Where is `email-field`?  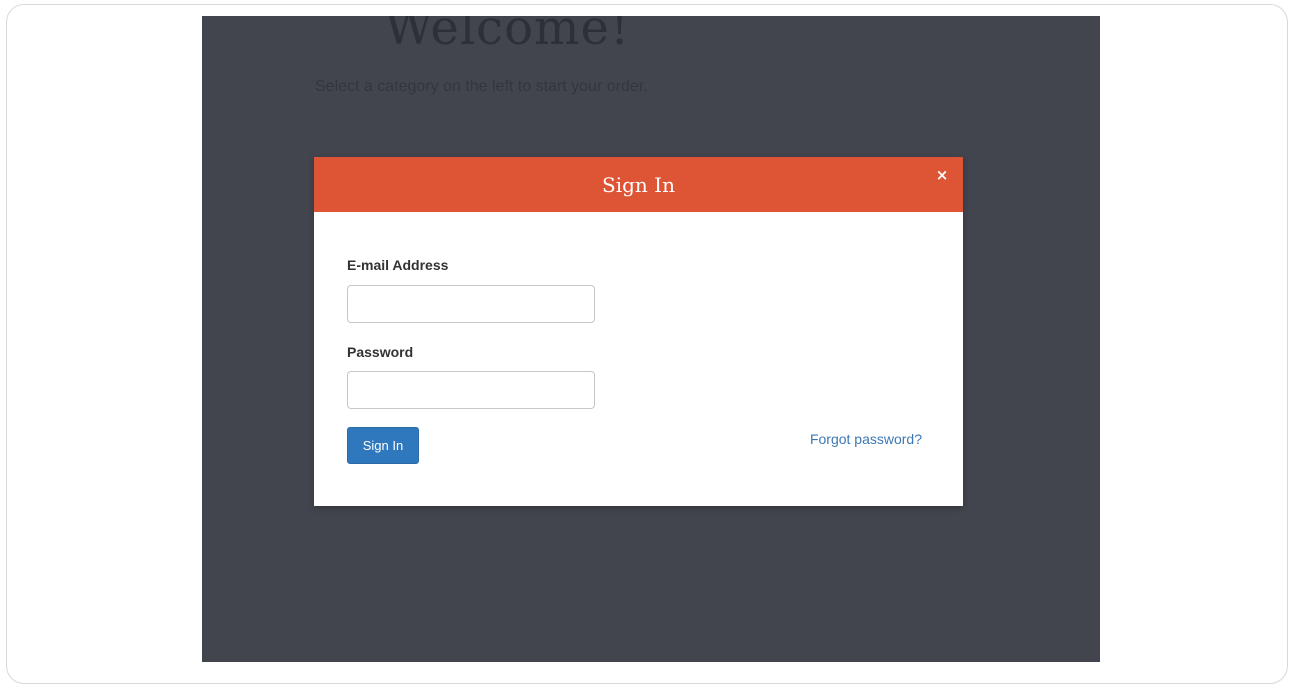
email-field is located at coordinates (471, 304).